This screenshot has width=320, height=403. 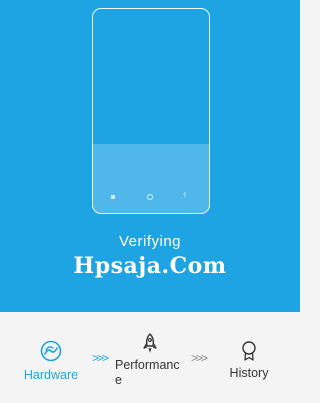 What do you see at coordinates (51, 351) in the screenshot?
I see `hardware-icon` at bounding box center [51, 351].